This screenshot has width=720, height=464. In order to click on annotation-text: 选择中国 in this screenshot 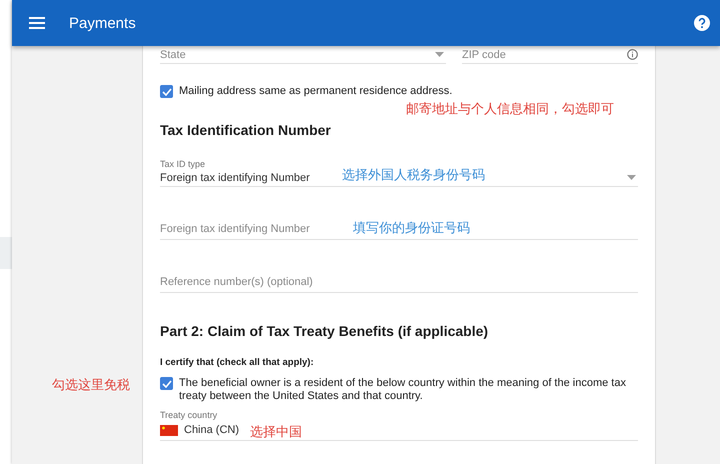, I will do `click(276, 432)`.